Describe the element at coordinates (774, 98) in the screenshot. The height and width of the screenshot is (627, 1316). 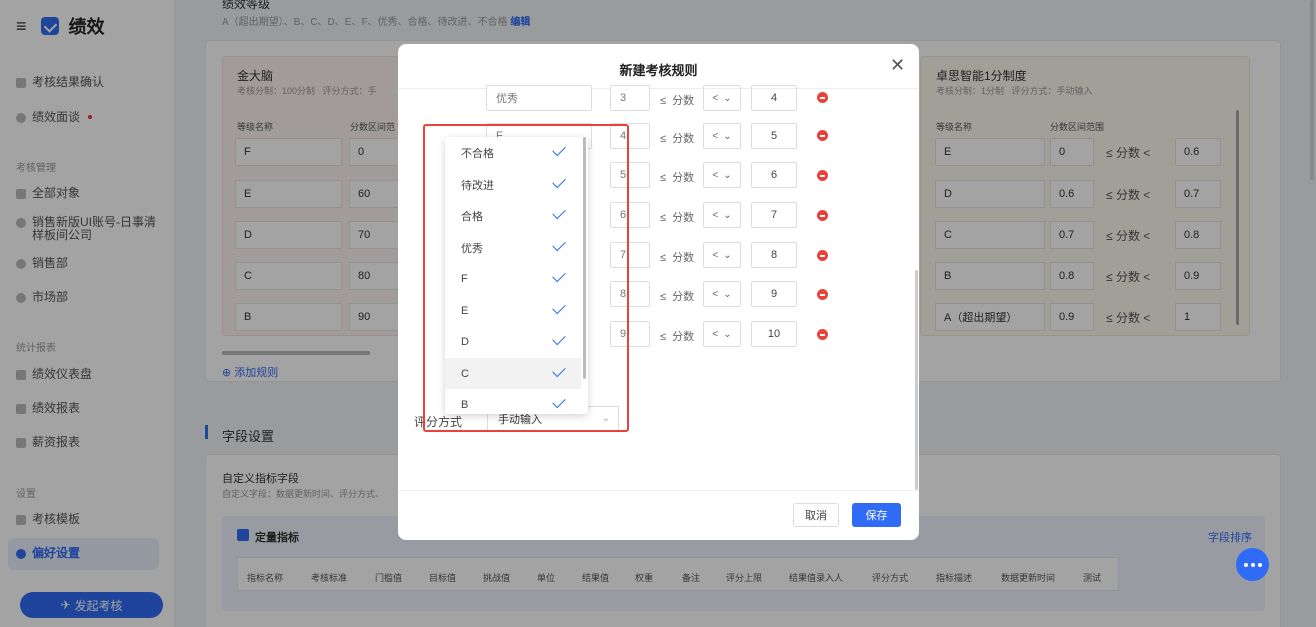
I see `max-score-field: 4` at that location.